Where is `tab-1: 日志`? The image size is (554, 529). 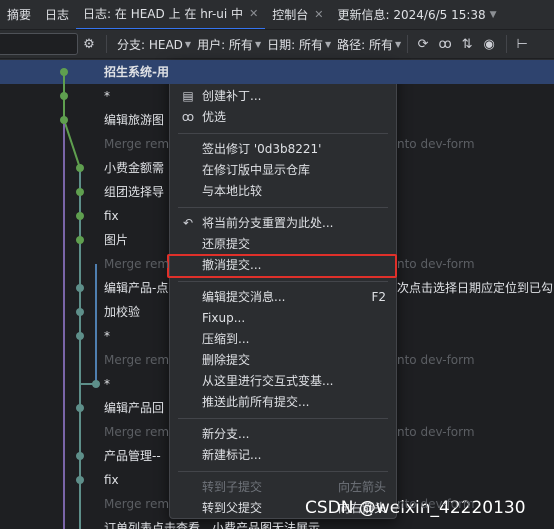
tab-1: 日志 is located at coordinates (57, 14).